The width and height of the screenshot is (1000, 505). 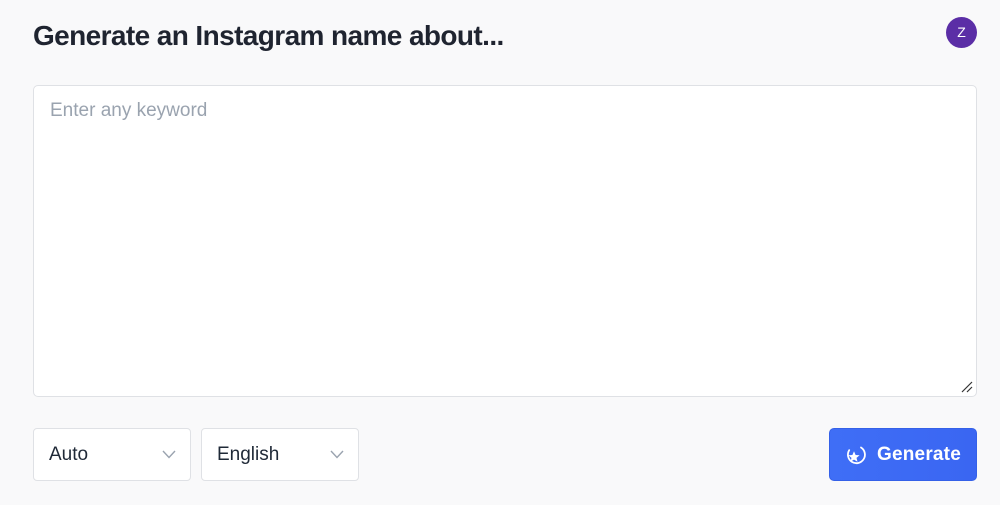 I want to click on generate-button: Generate, so click(x=903, y=454).